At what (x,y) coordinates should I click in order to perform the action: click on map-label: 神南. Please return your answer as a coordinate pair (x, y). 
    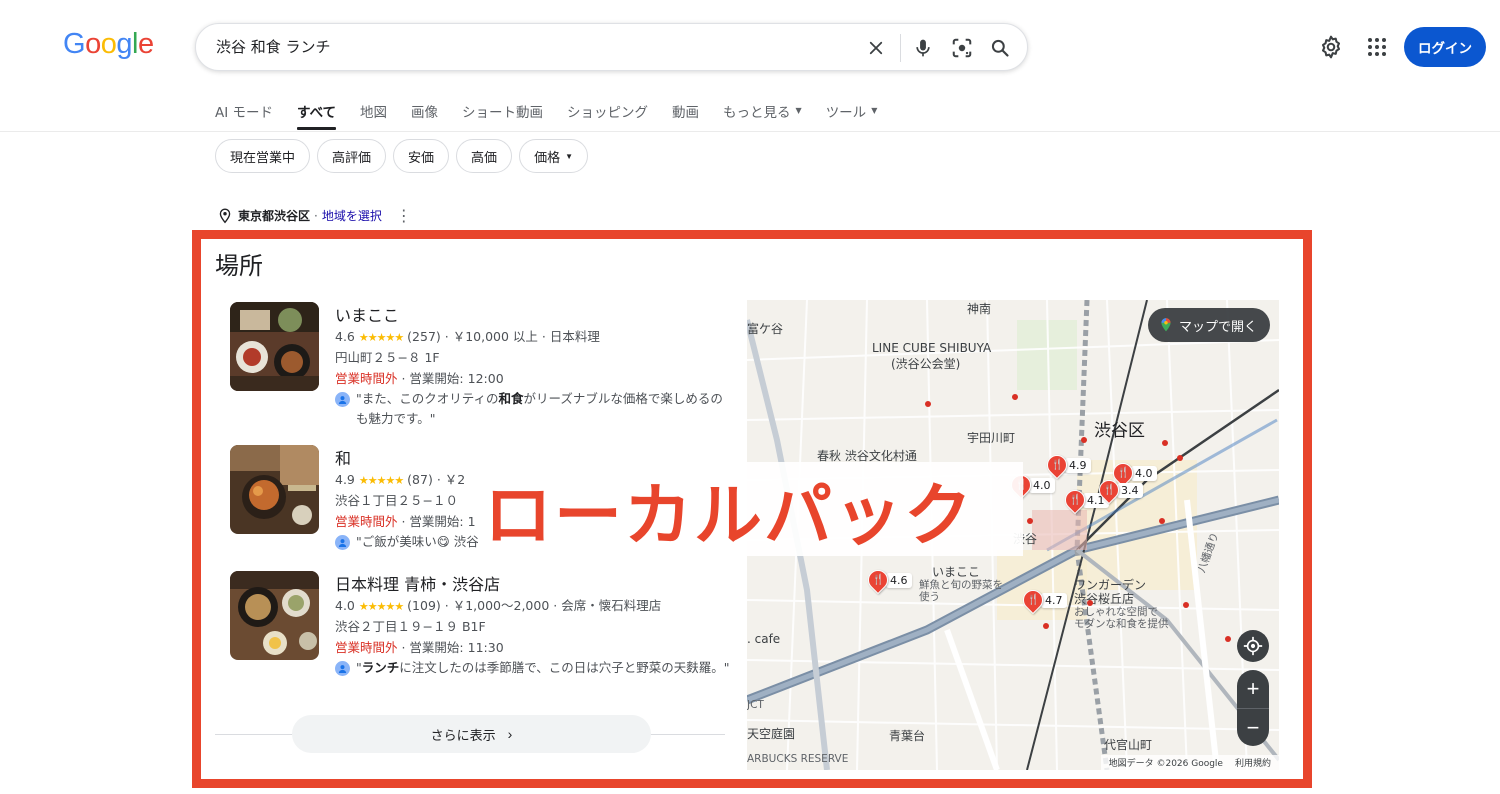
    Looking at the image, I should click on (979, 309).